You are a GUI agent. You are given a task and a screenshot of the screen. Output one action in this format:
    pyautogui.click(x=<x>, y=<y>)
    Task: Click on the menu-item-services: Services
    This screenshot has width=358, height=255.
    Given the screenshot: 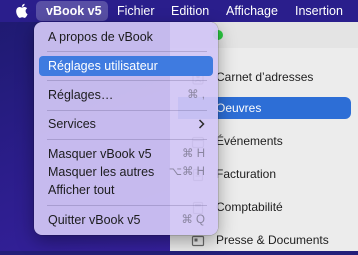 What is the action you would take?
    pyautogui.click(x=126, y=124)
    